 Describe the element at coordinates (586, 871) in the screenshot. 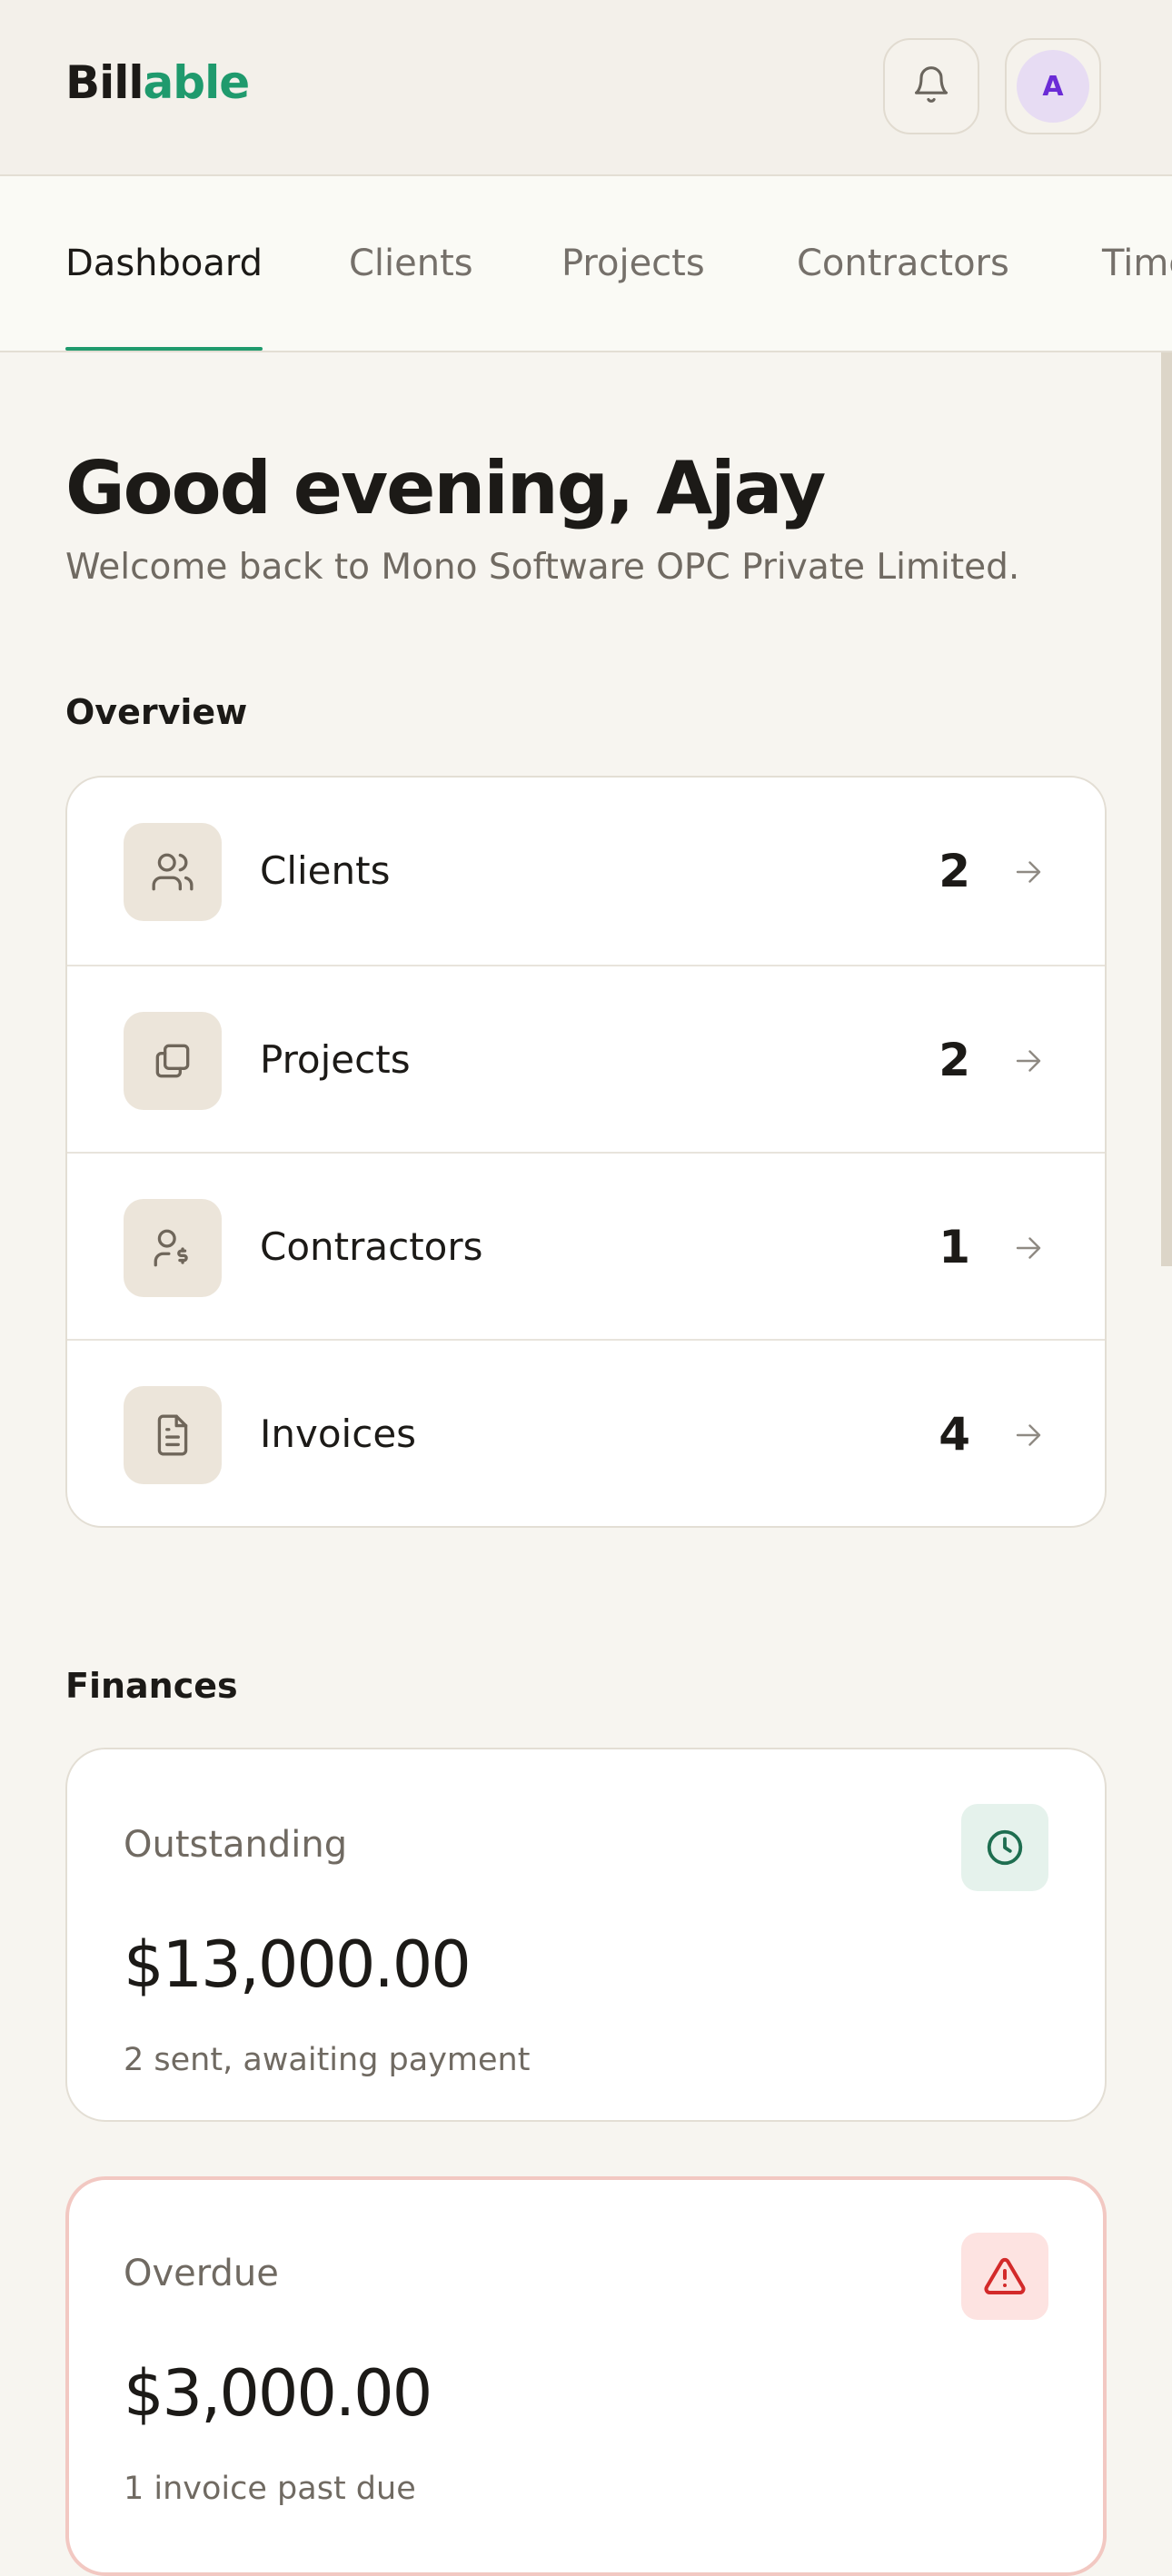

I see `overview-row-clients: Clients 2` at that location.